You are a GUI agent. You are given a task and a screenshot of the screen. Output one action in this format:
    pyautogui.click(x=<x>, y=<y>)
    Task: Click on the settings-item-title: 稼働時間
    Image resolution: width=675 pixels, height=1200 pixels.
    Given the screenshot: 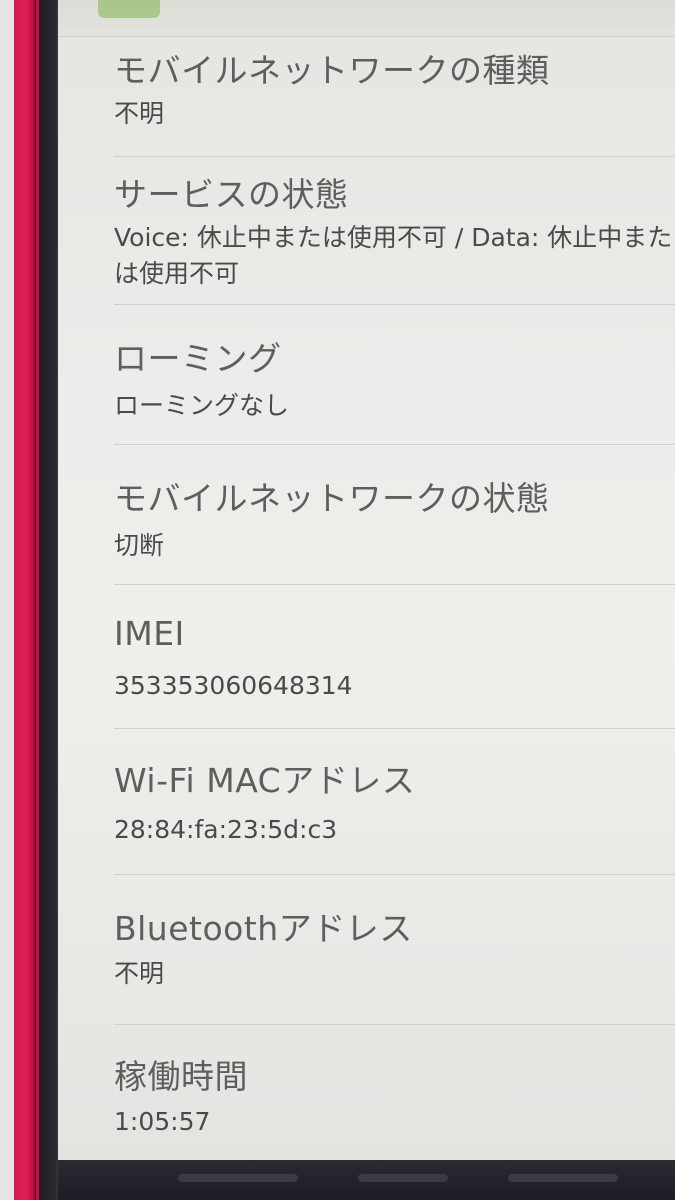 What is the action you would take?
    pyautogui.click(x=181, y=1076)
    